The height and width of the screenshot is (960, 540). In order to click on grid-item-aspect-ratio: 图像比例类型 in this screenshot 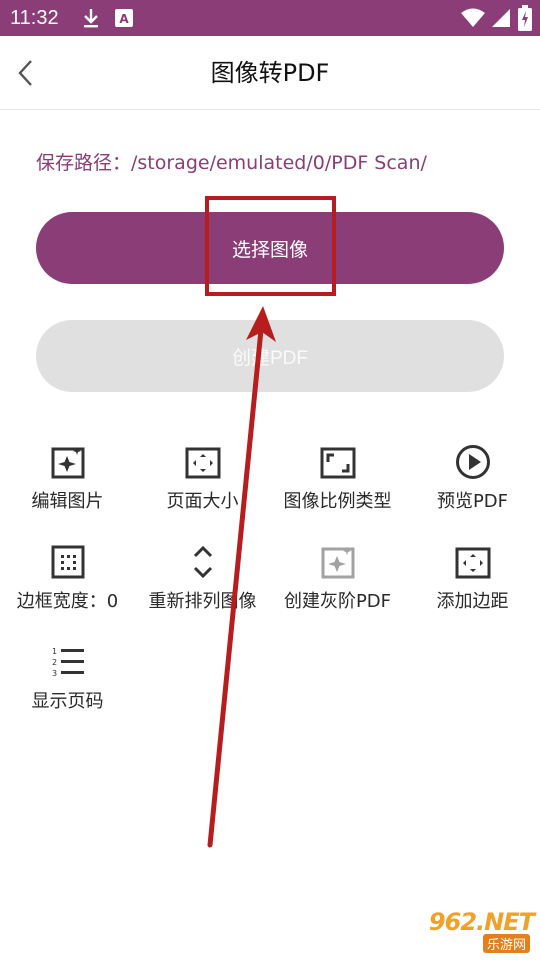, I will do `click(337, 489)`.